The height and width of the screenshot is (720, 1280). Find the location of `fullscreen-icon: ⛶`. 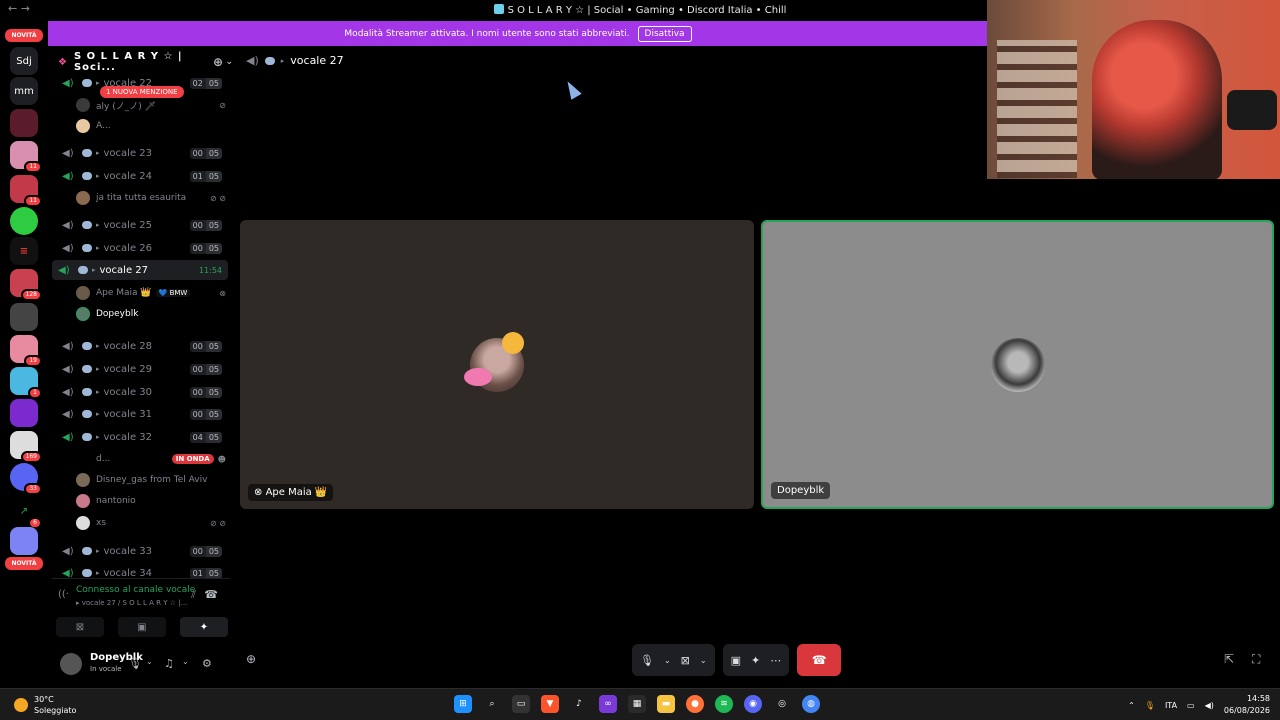

fullscreen-icon: ⛶ is located at coordinates (1256, 659).